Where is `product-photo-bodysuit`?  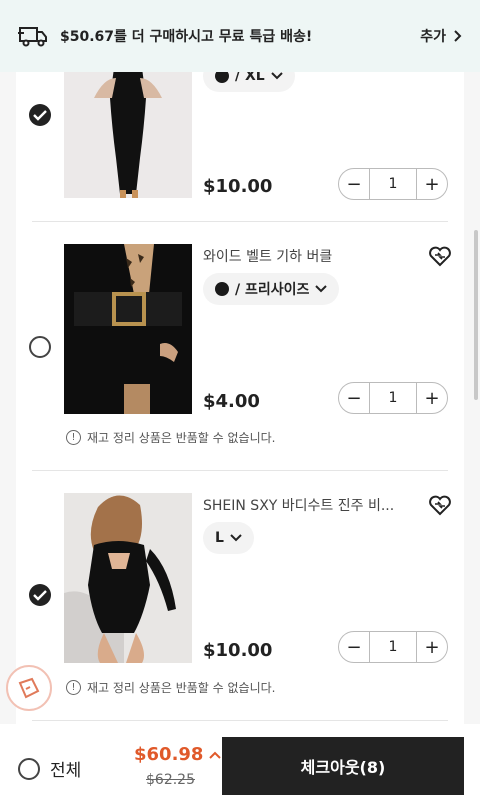
product-photo-bodysuit is located at coordinates (128, 578).